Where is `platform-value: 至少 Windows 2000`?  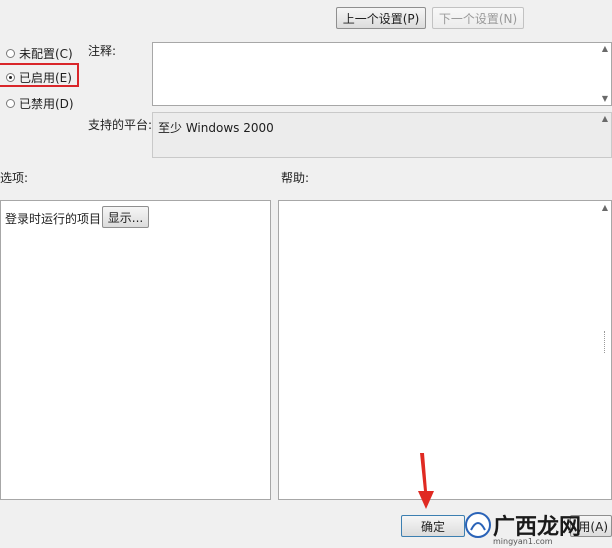
platform-value: 至少 Windows 2000 is located at coordinates (216, 128).